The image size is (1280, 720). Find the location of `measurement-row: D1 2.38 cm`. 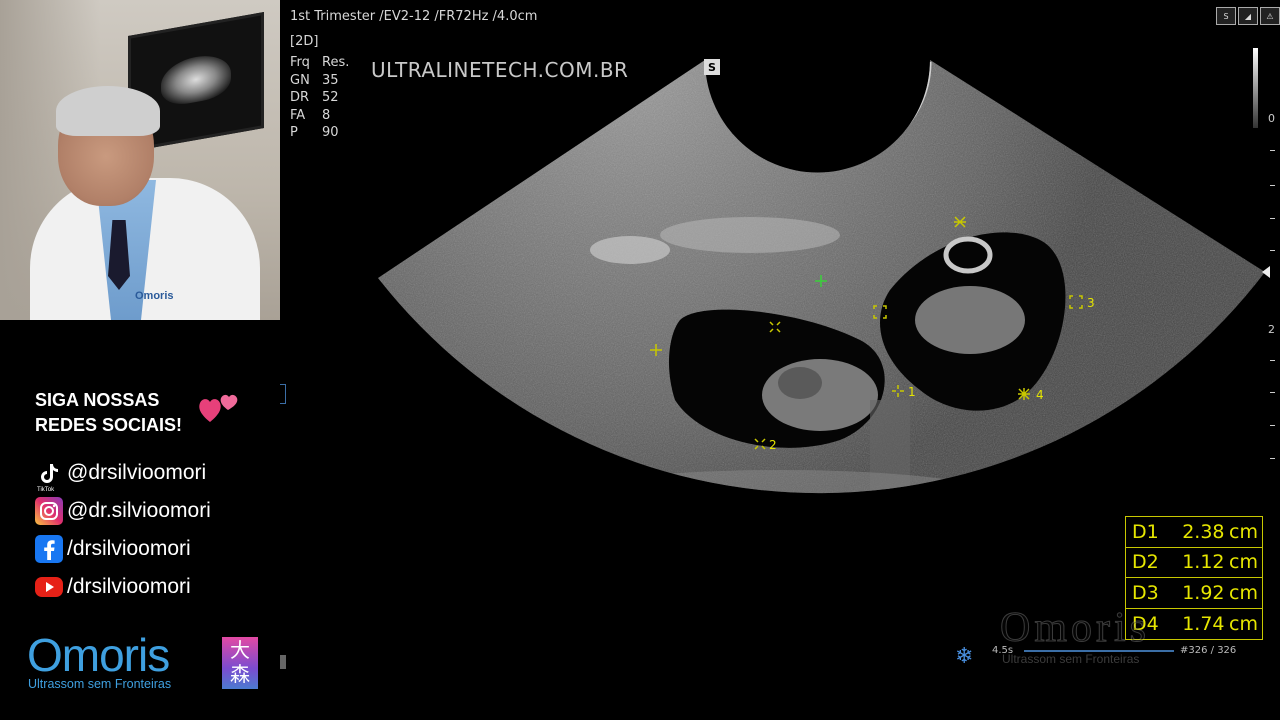

measurement-row: D1 2.38 cm is located at coordinates (1194, 532).